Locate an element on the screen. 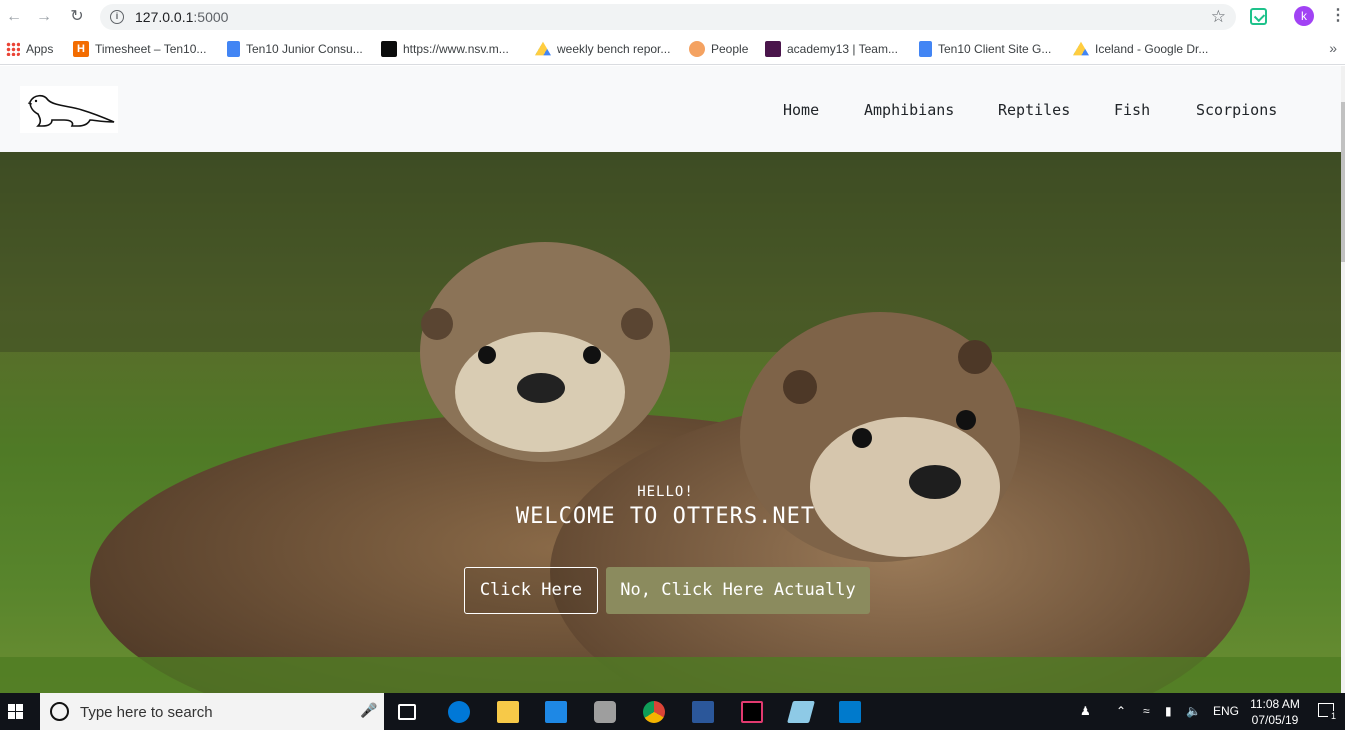 Image resolution: width=1345 pixels, height=730 pixels. cortana-icon is located at coordinates (59, 711).